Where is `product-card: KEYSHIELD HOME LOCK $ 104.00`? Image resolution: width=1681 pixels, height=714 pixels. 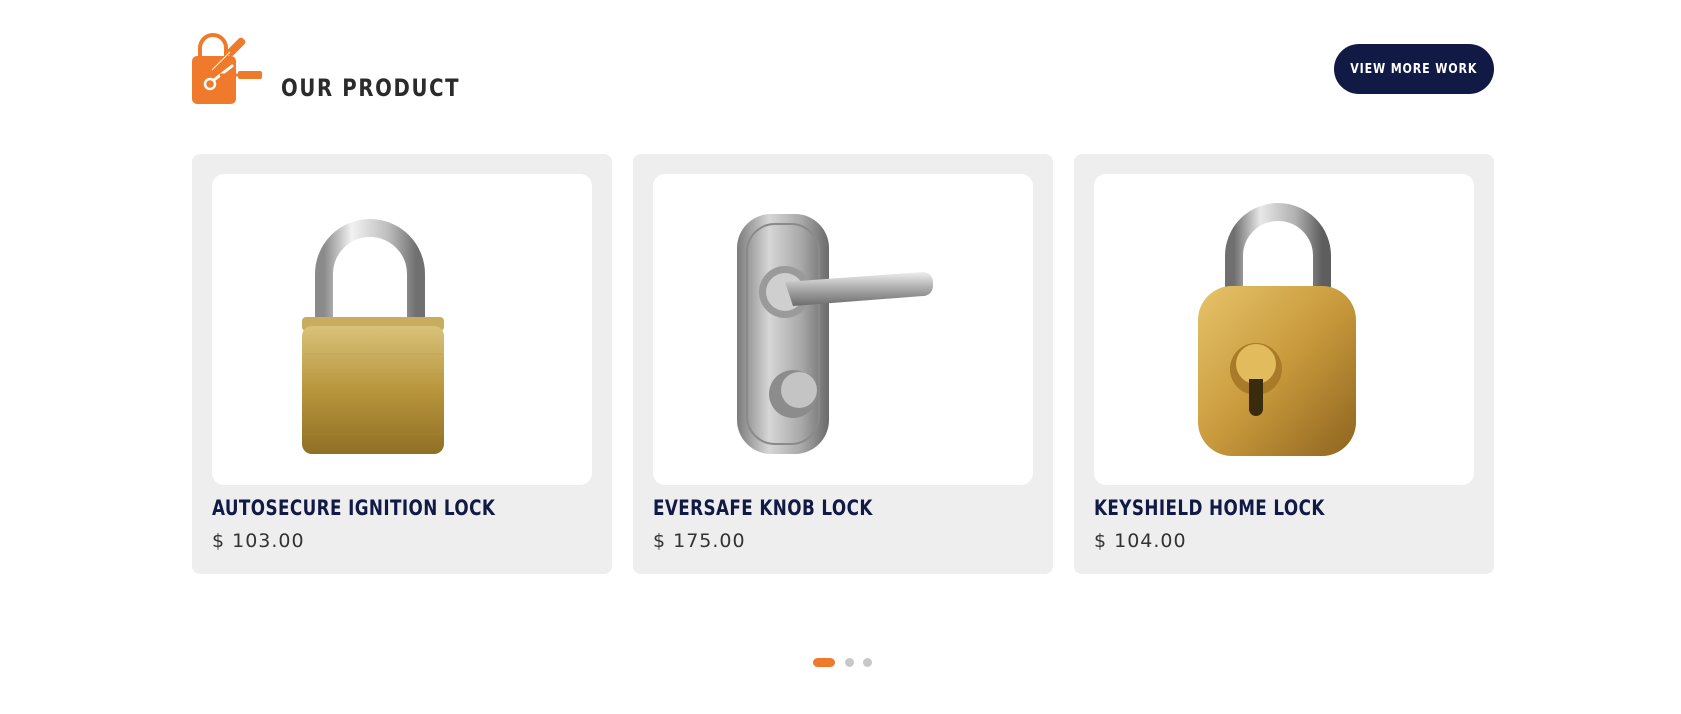 product-card: KEYSHIELD HOME LOCK $ 104.00 is located at coordinates (1284, 364).